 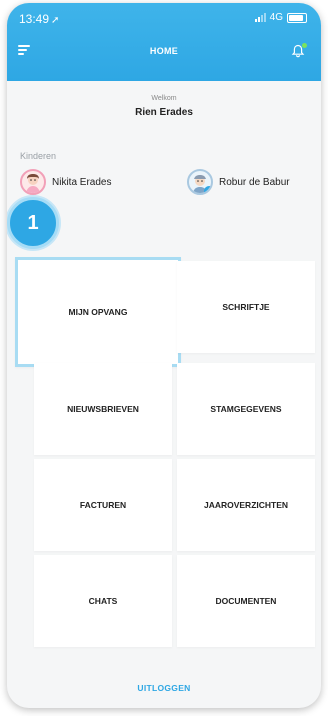 What do you see at coordinates (164, 112) in the screenshot?
I see `welcome-user-name: Rien Erades` at bounding box center [164, 112].